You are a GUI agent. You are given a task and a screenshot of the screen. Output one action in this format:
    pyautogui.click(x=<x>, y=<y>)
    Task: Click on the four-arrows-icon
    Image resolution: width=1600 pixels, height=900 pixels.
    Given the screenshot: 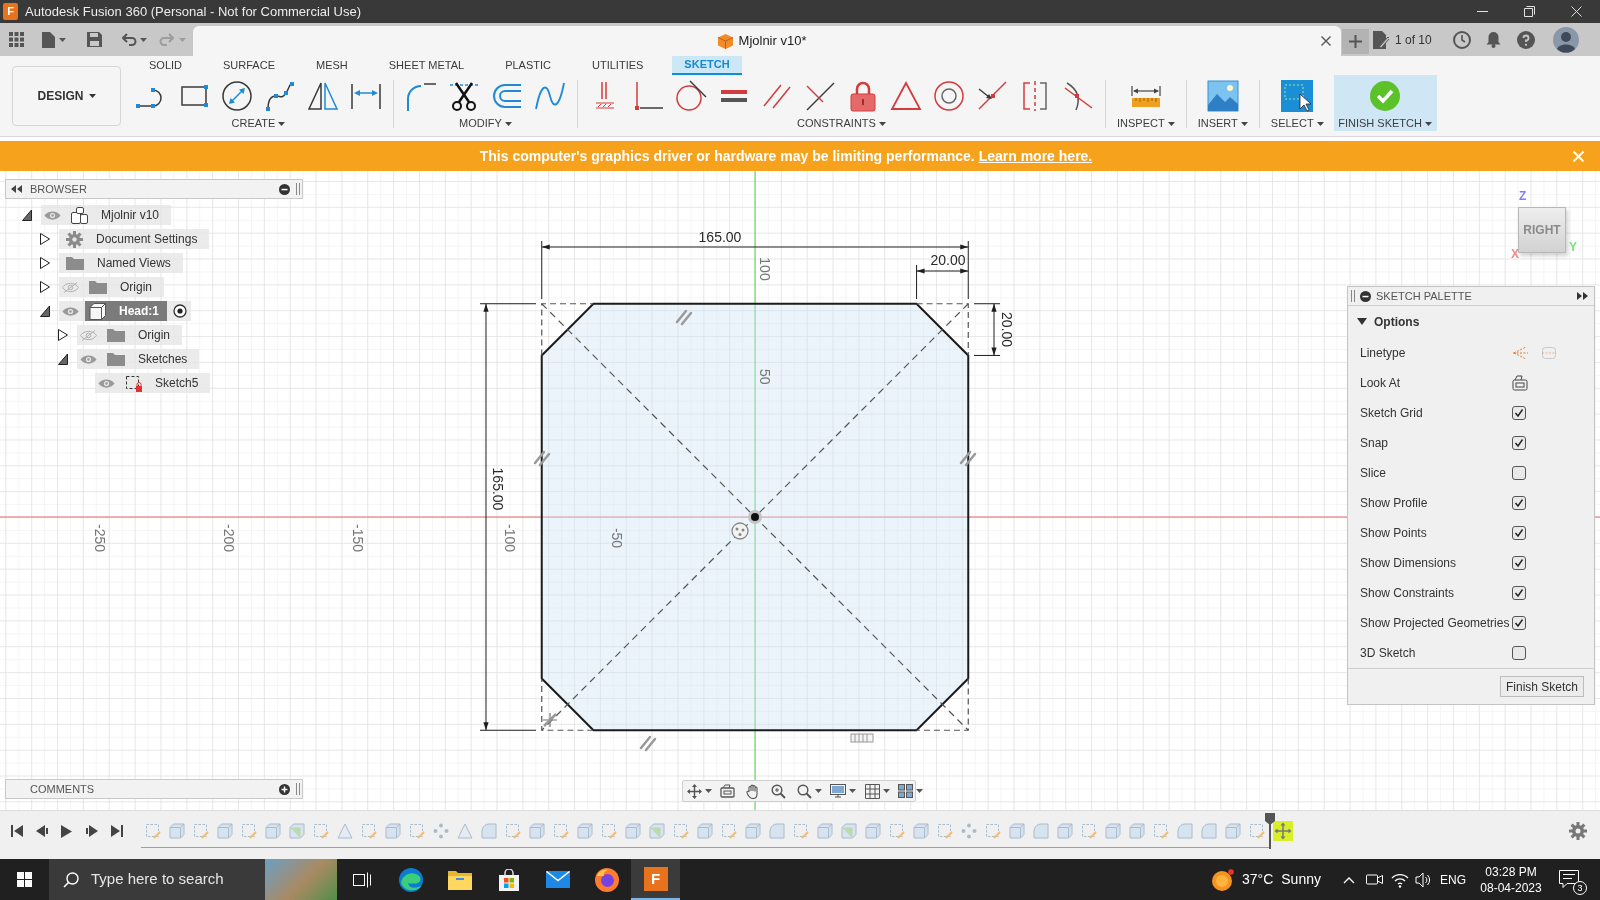 What is the action you would take?
    pyautogui.click(x=694, y=791)
    